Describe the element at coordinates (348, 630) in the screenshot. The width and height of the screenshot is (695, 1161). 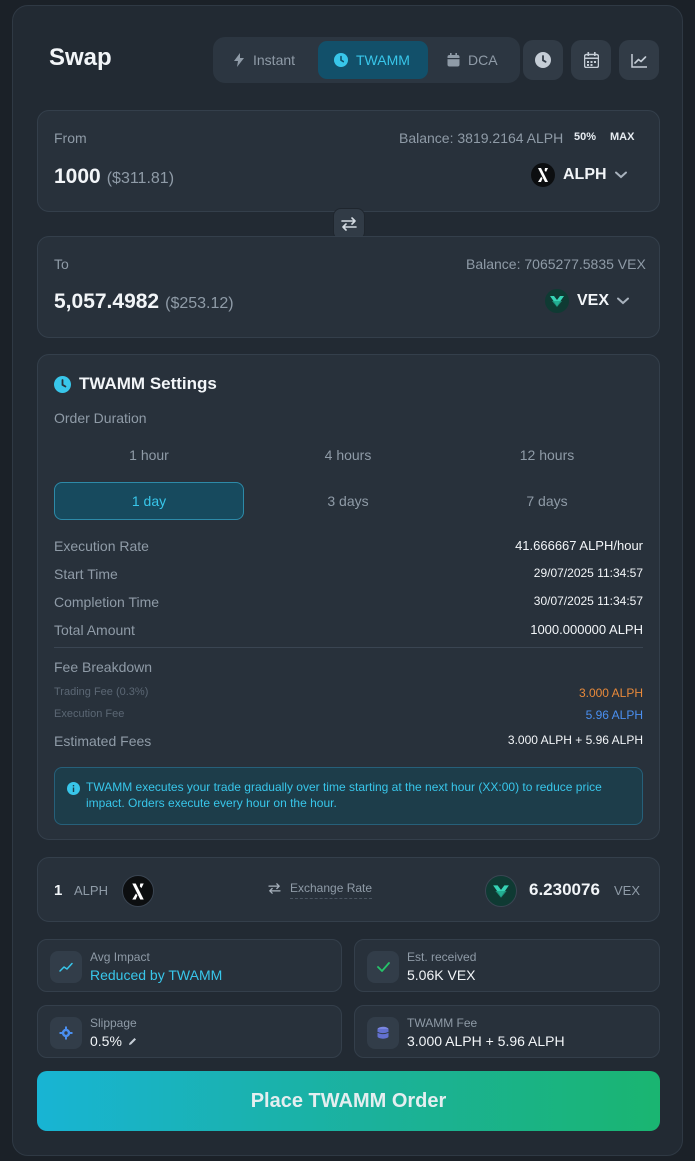
I see `total-amount-row: Total Amount 1000.000000 ALPH` at that location.